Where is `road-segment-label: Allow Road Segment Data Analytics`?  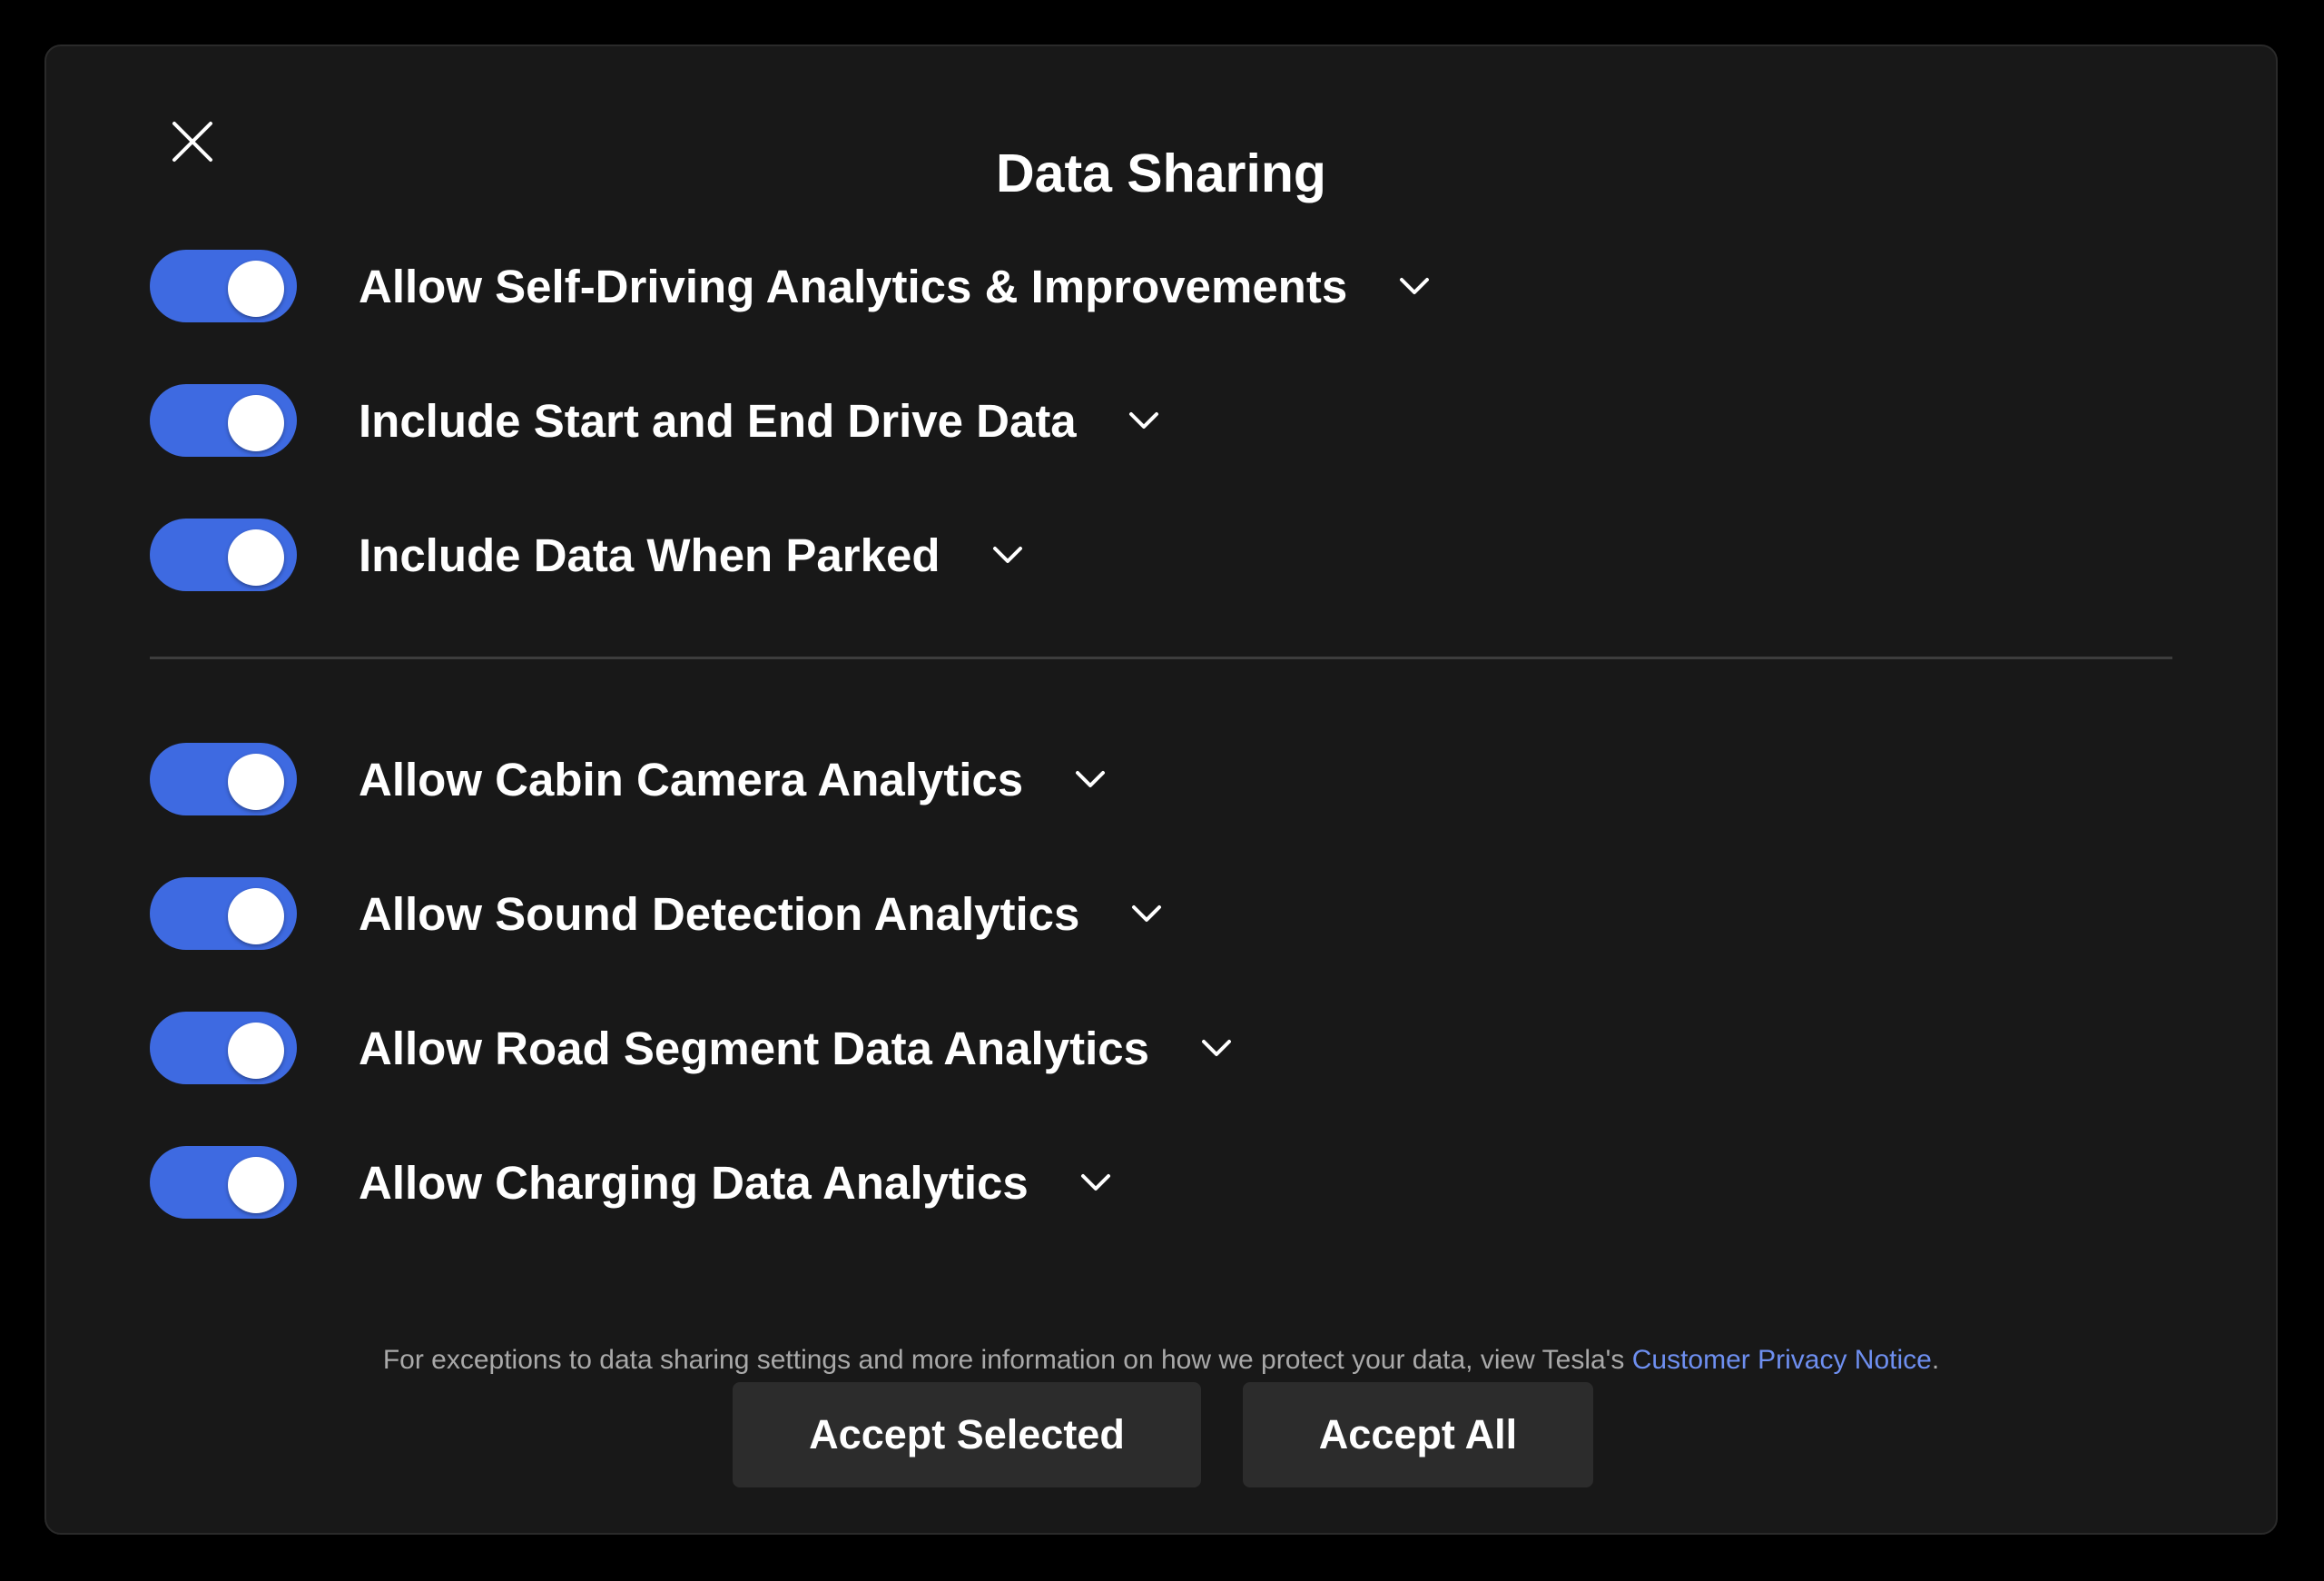
road-segment-label: Allow Road Segment Data Analytics is located at coordinates (754, 1048).